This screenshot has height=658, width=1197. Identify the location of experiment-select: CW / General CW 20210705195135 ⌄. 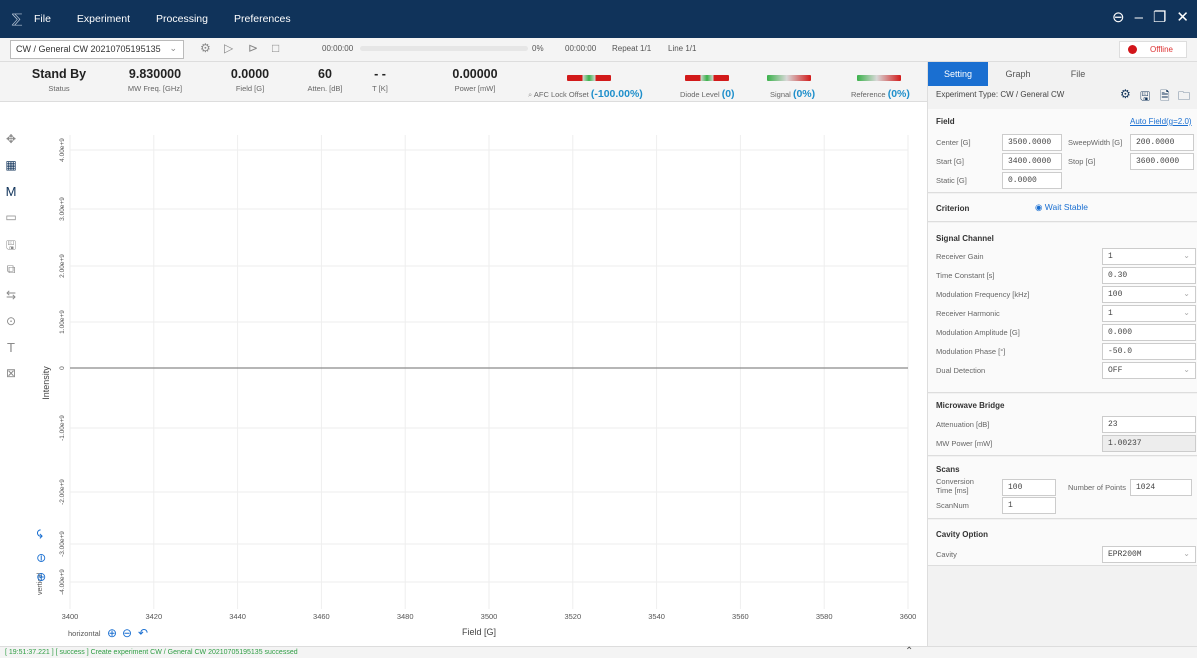
(97, 49).